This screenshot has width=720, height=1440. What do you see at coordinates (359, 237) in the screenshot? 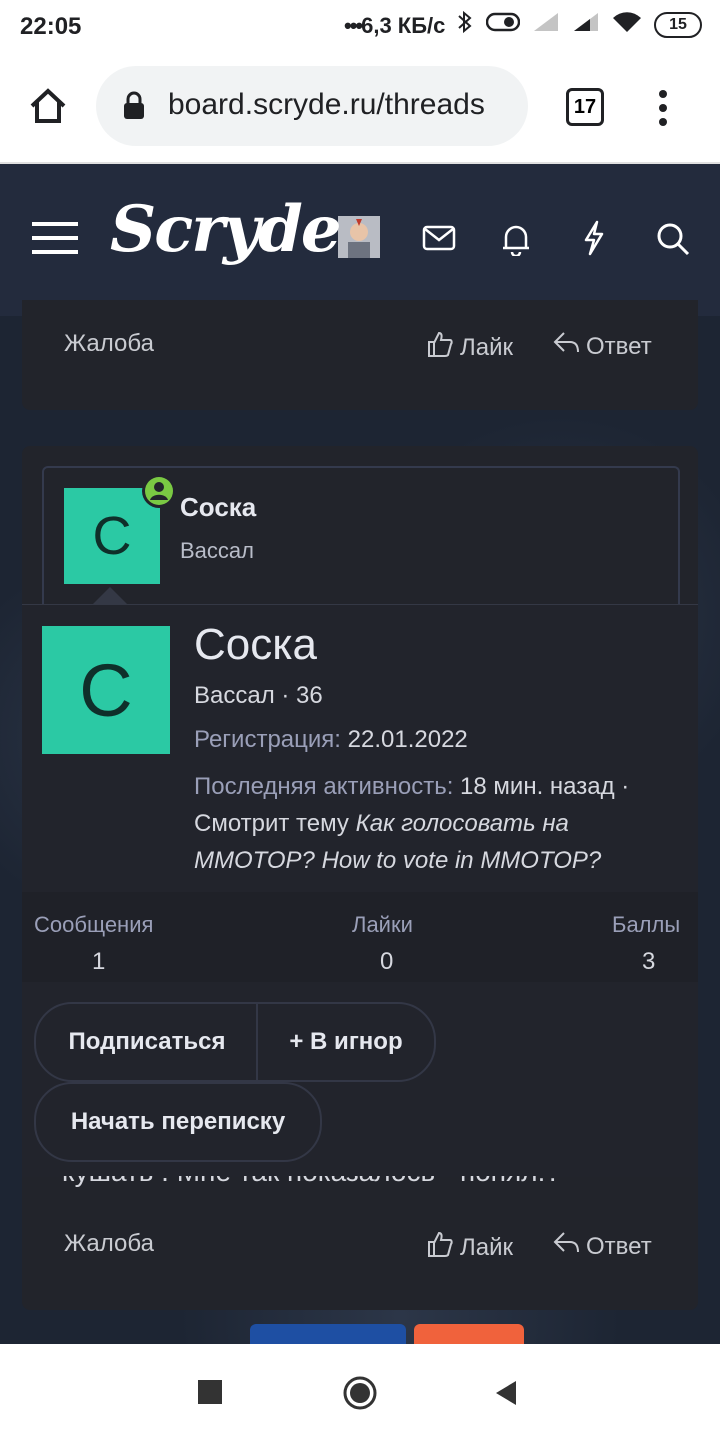
I see `user-avatar-small` at bounding box center [359, 237].